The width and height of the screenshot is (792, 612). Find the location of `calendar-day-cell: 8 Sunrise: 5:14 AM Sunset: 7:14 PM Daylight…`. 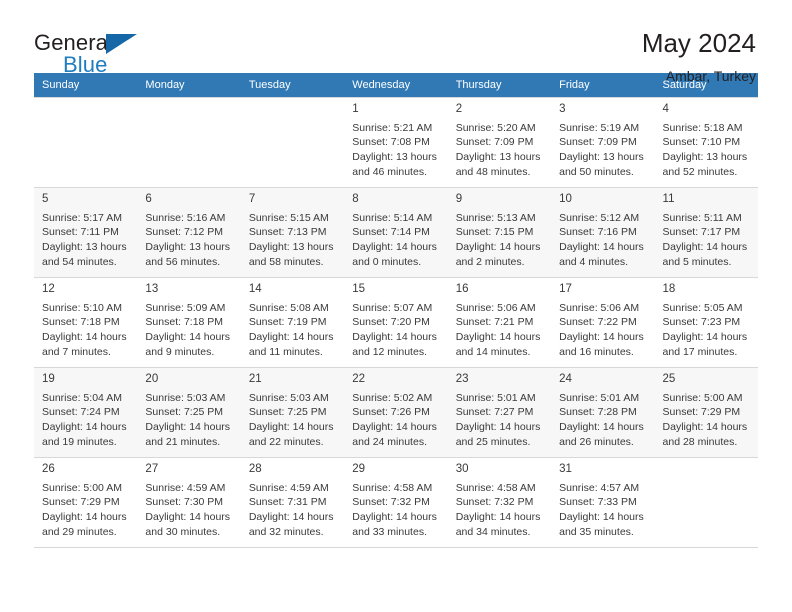

calendar-day-cell: 8 Sunrise: 5:14 AM Sunset: 7:14 PM Daylight… is located at coordinates (396, 232).